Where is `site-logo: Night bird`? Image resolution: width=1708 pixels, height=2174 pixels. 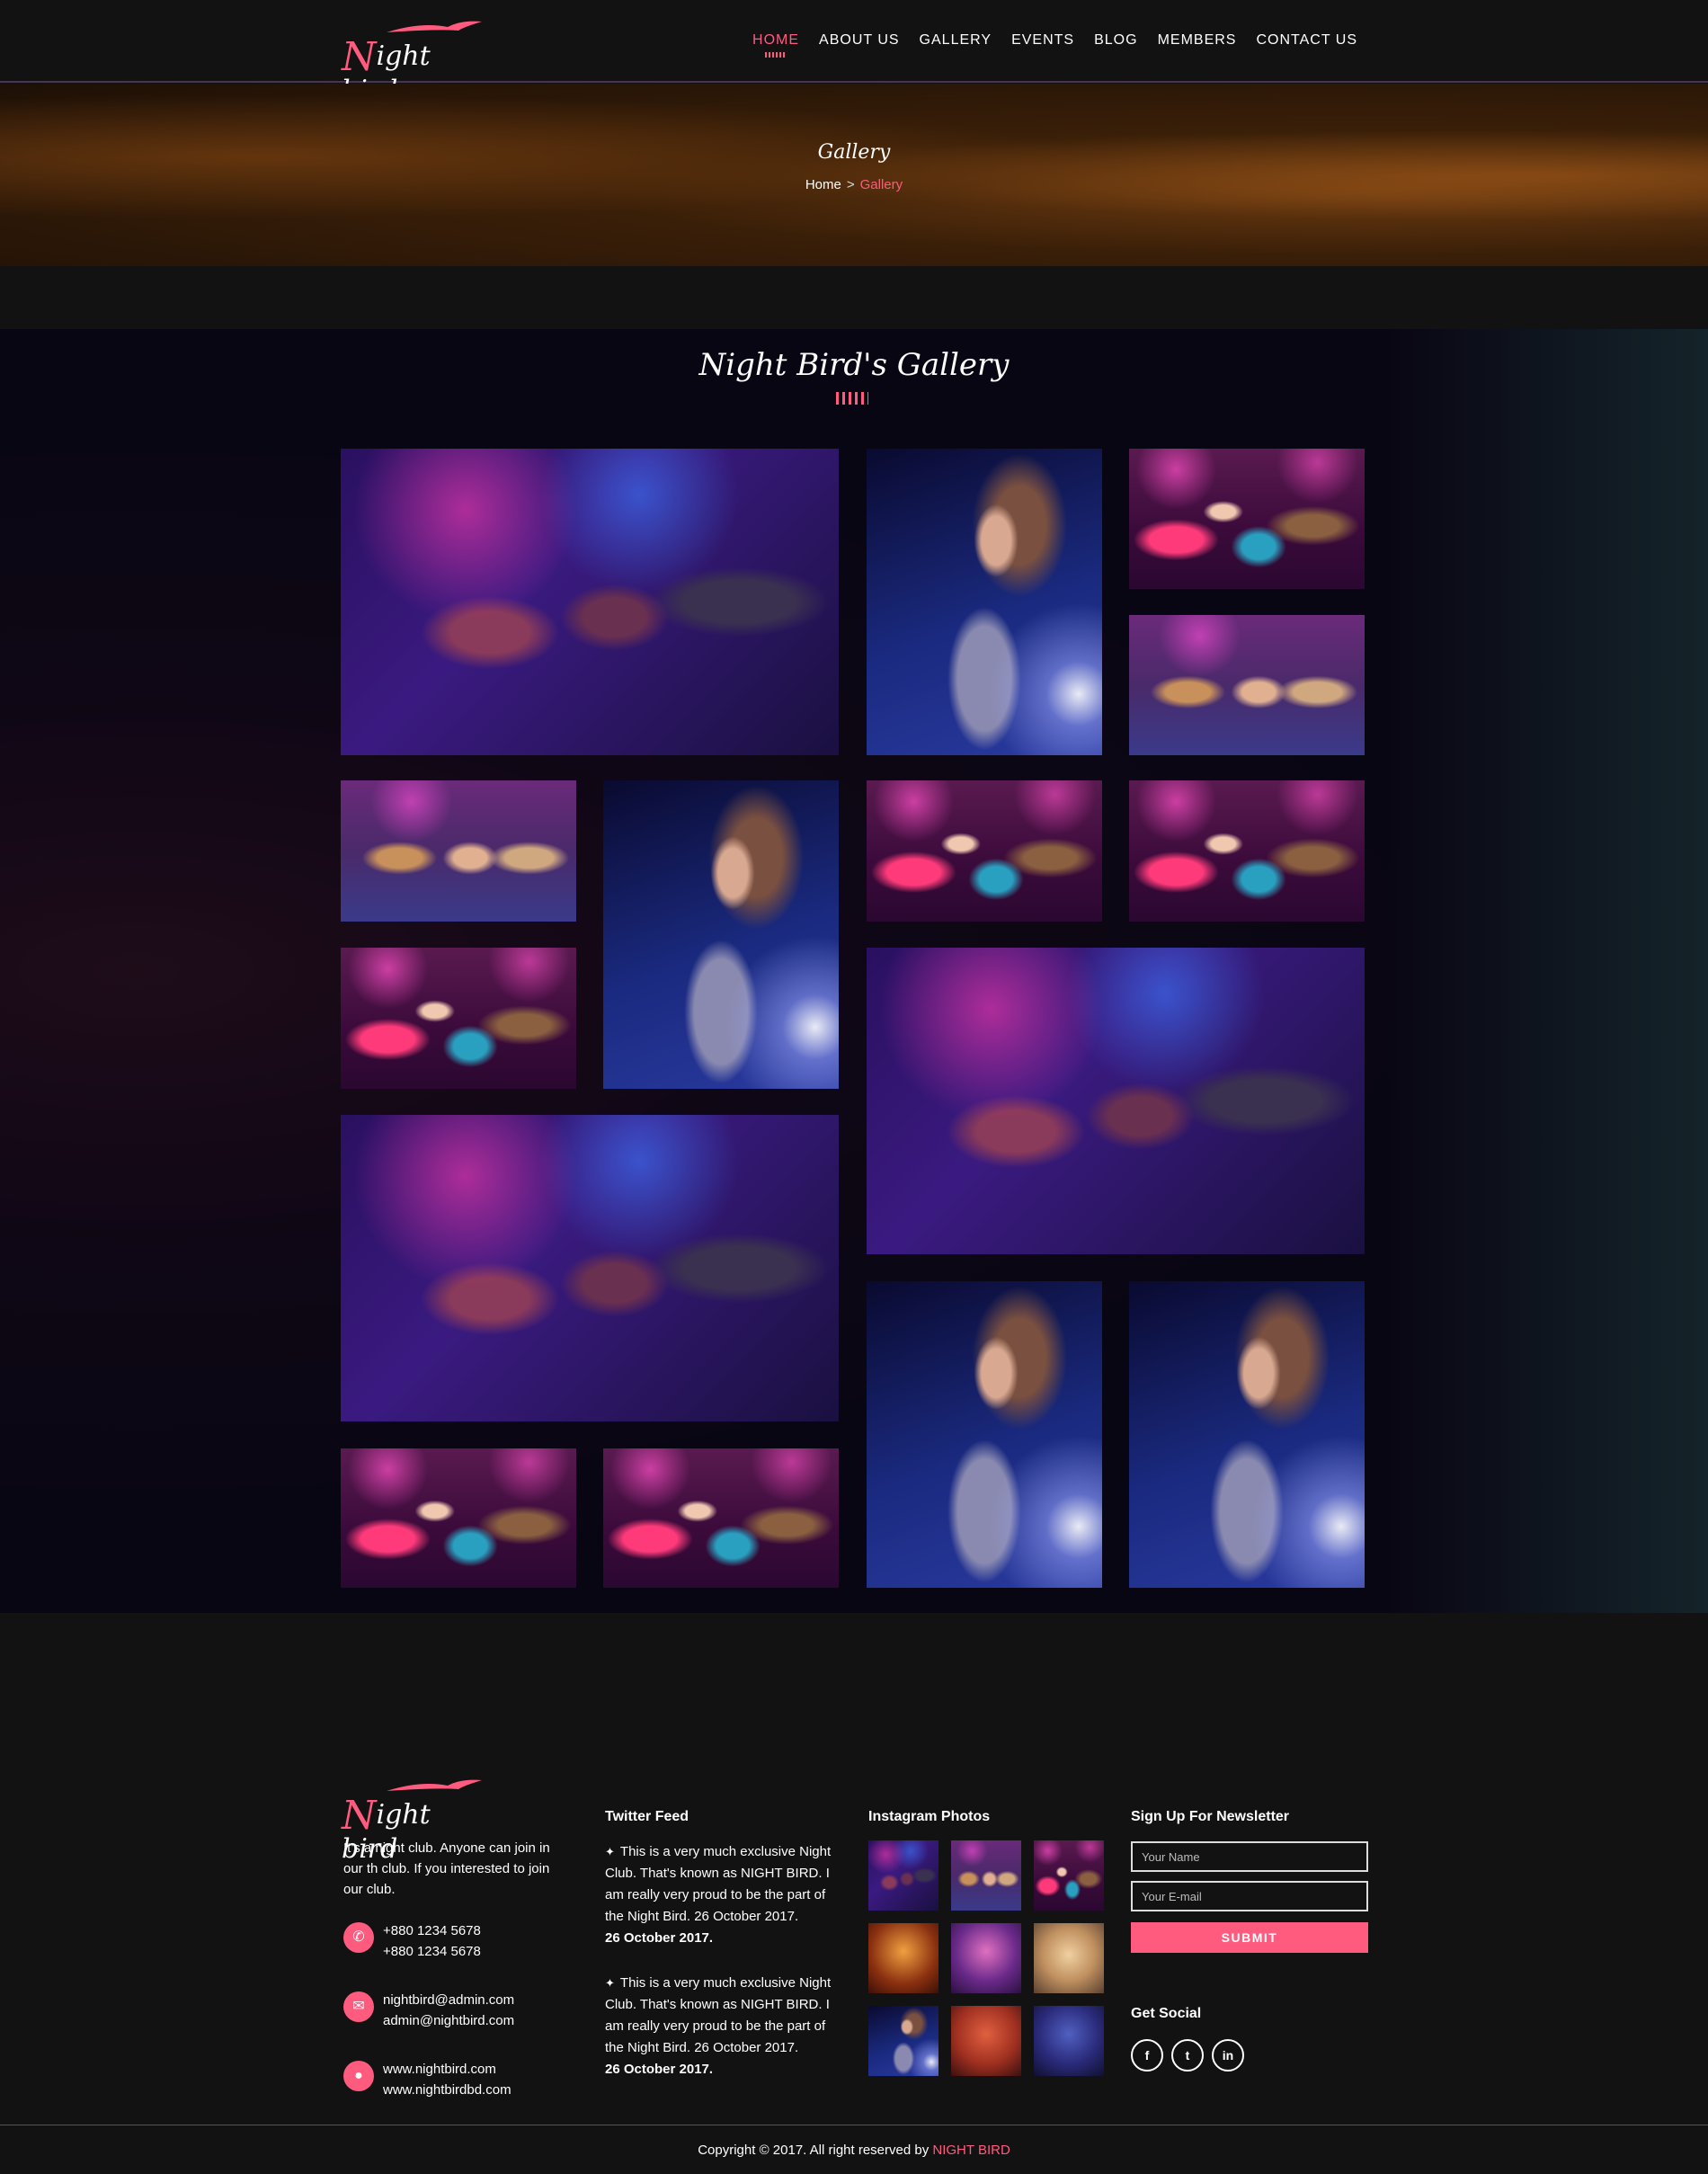 site-logo: Night bird is located at coordinates (413, 61).